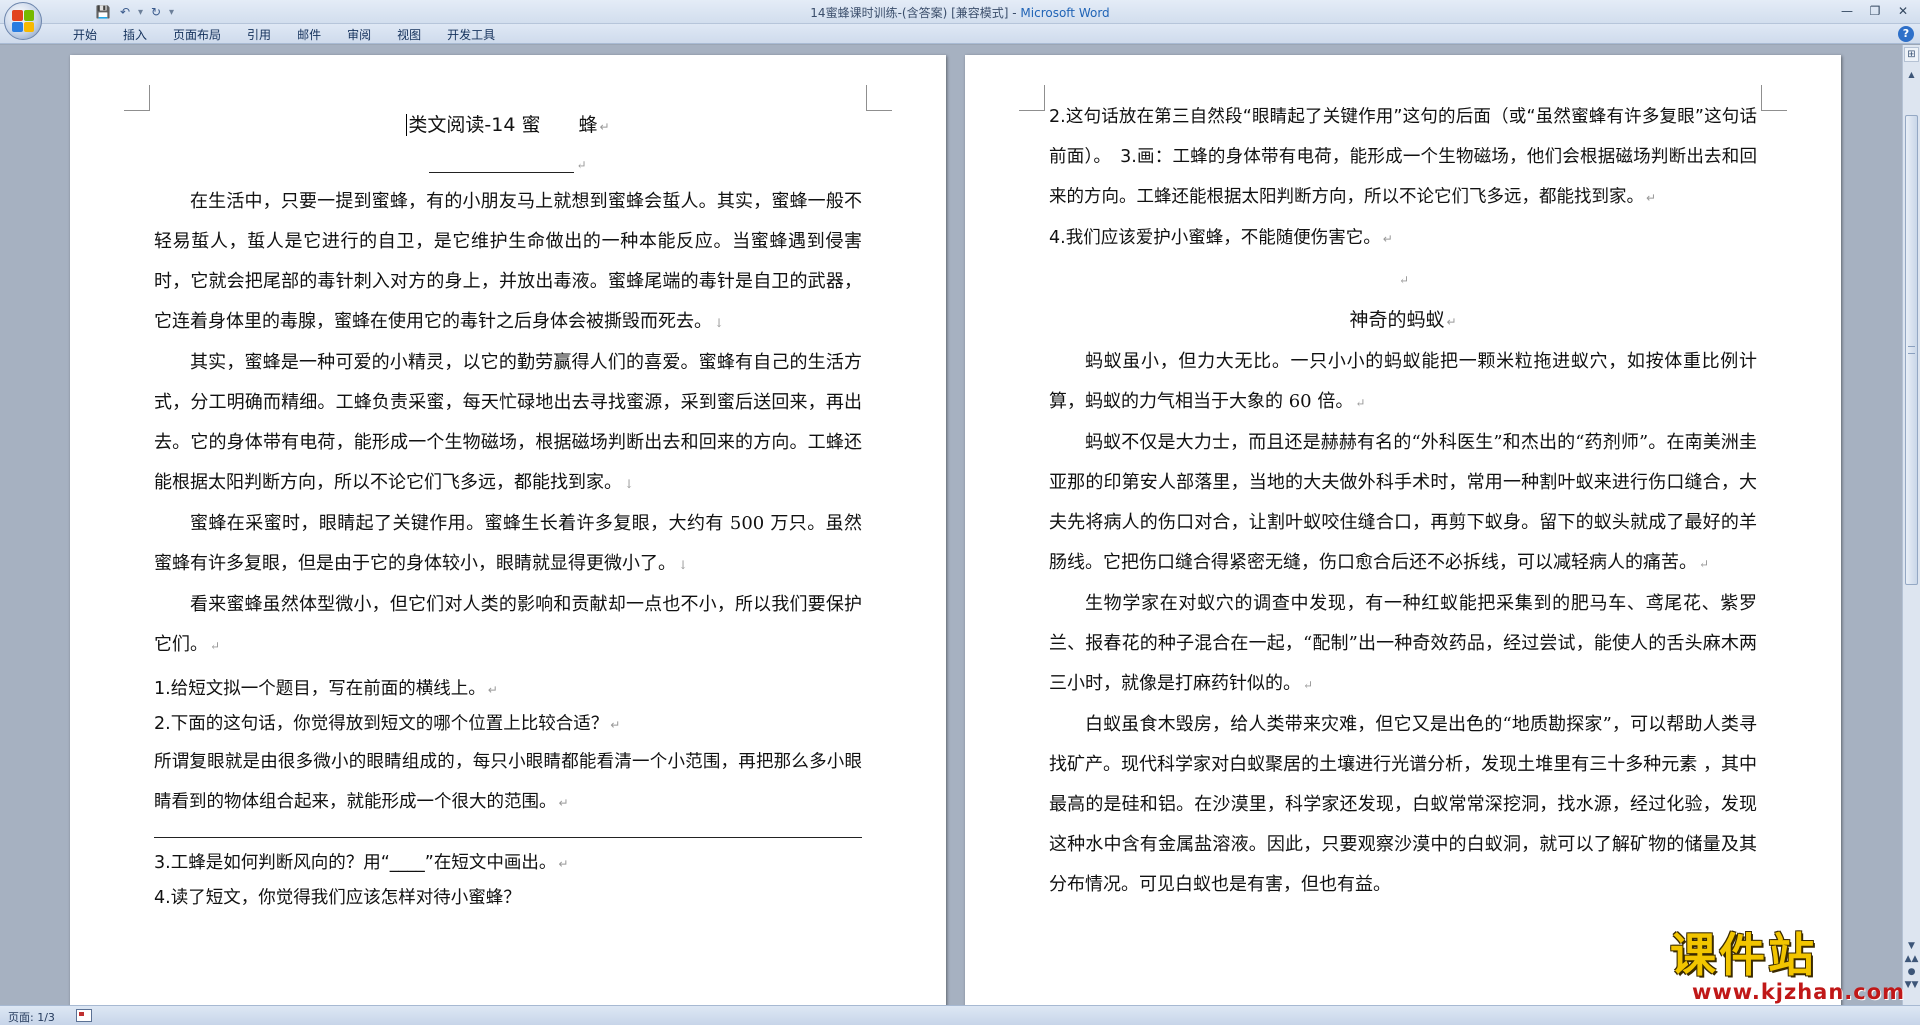 This screenshot has width=1920, height=1025. I want to click on question-3: 3.工蜂是如何判断风向的？用“____”在短文中画出。 ↵, so click(361, 863).